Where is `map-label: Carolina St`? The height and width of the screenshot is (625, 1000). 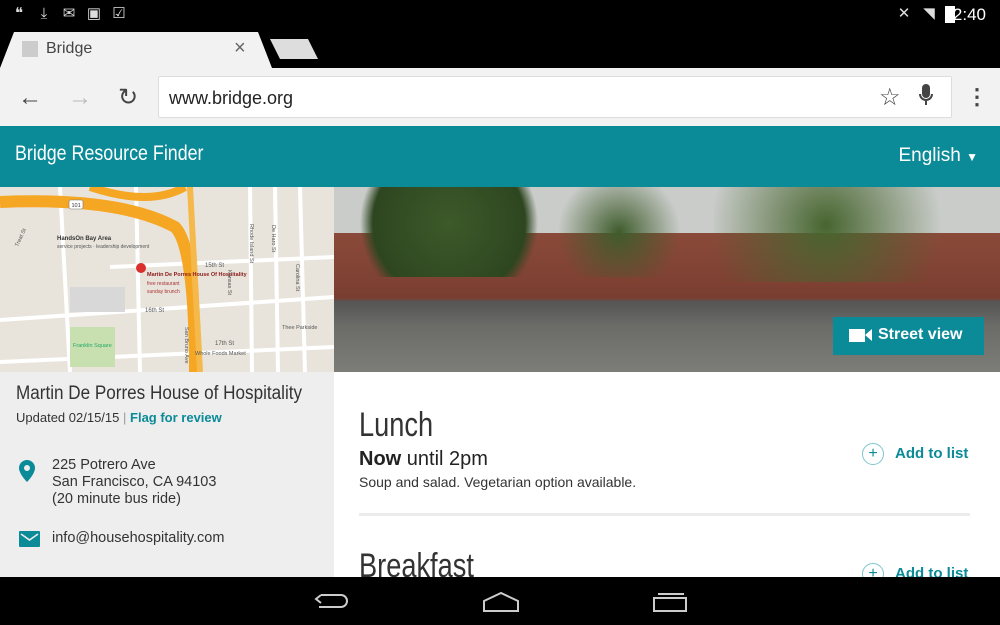
map-label: Carolina St is located at coordinates (297, 278).